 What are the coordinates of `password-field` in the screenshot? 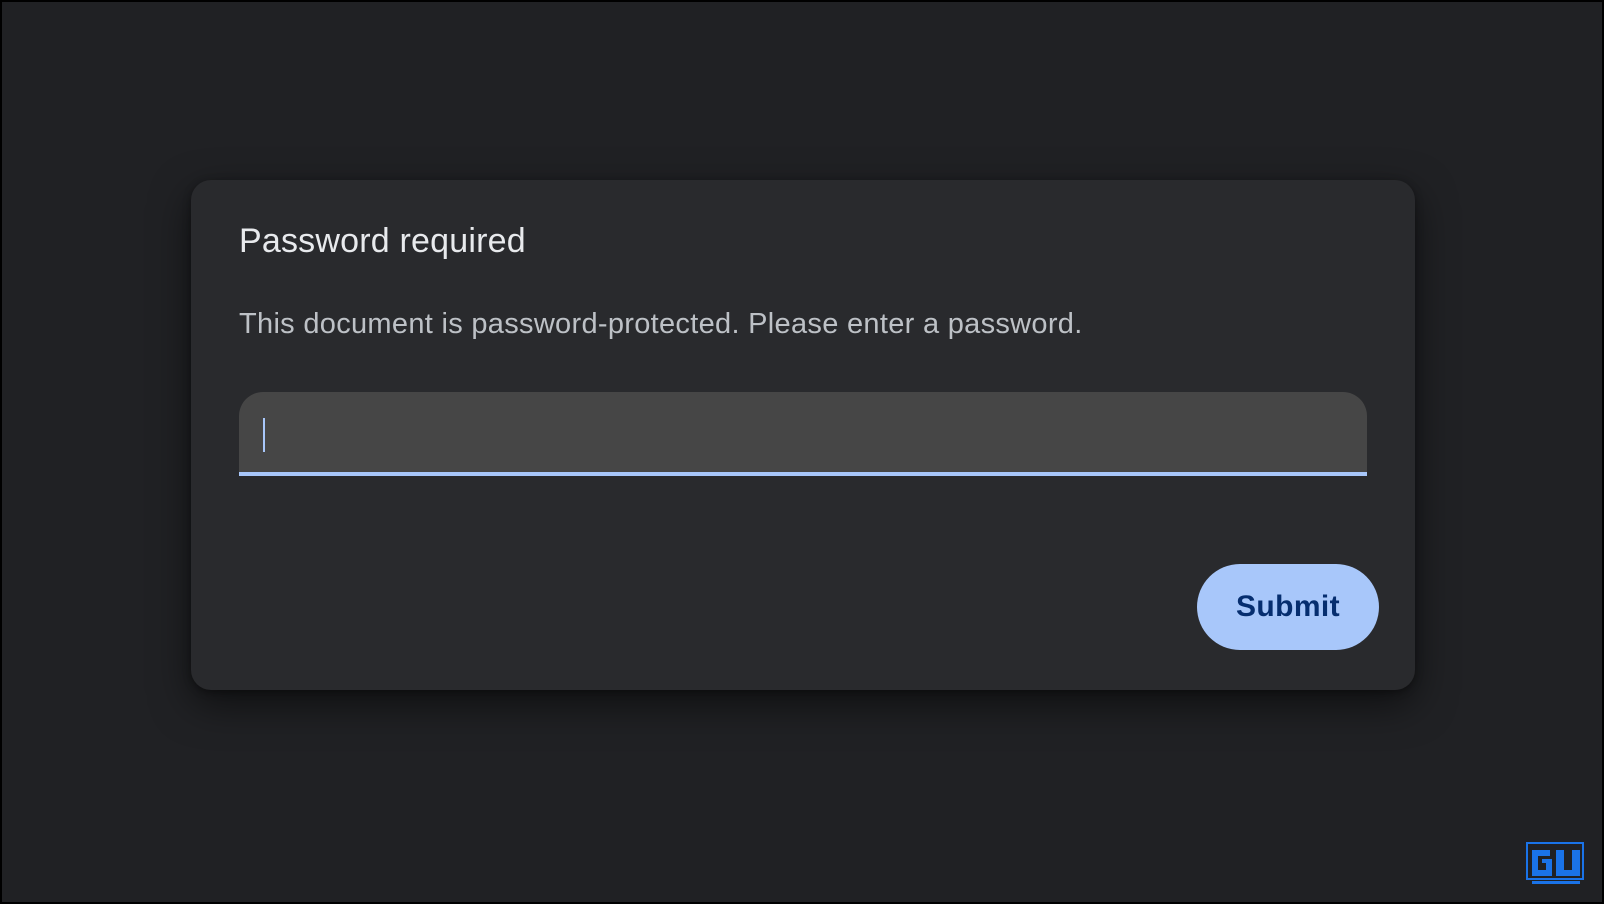 It's located at (803, 434).